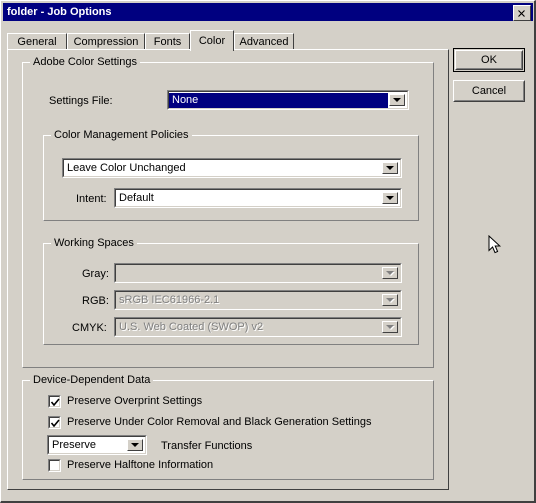 The width and height of the screenshot is (536, 503). What do you see at coordinates (258, 198) in the screenshot?
I see `intent-combo: Default` at bounding box center [258, 198].